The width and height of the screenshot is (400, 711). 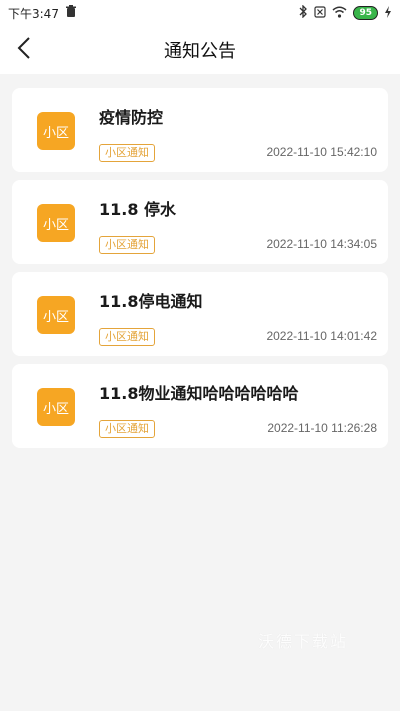 I want to click on notice-title: 11.8 停水, so click(x=138, y=209).